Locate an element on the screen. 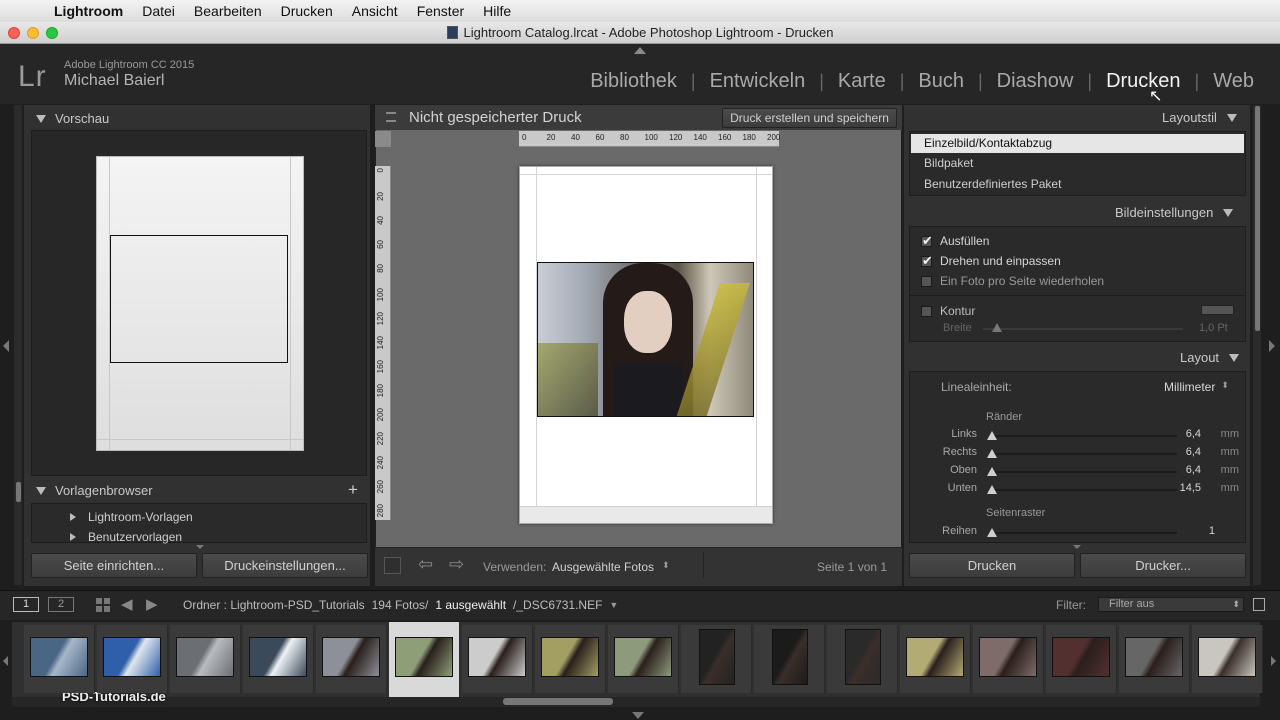 Image resolution: width=1280 pixels, height=720 pixels. module-karte: Karte is located at coordinates (862, 81).